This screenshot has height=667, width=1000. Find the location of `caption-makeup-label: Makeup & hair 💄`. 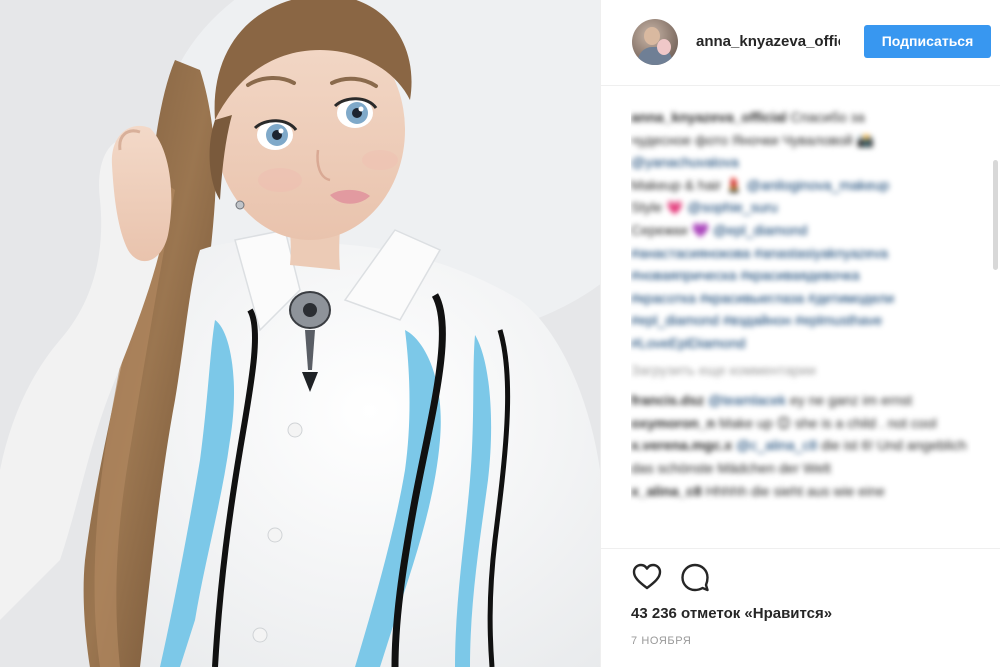

caption-makeup-label: Makeup & hair 💄 is located at coordinates (687, 184).